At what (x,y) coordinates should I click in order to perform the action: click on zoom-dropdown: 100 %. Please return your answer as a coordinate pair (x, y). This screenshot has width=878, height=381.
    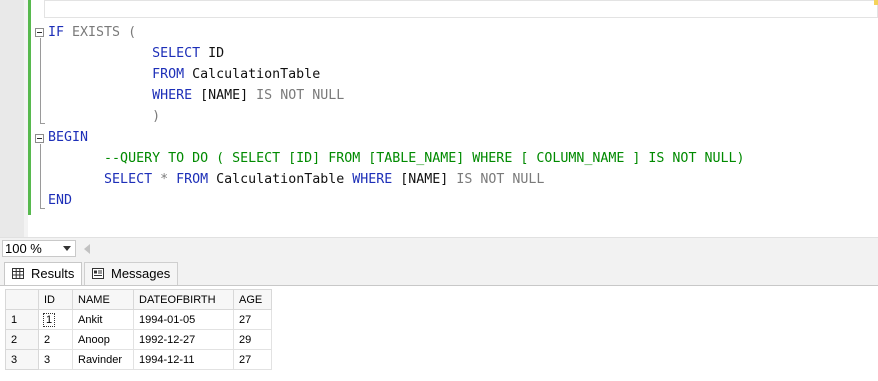
    Looking at the image, I should click on (39, 248).